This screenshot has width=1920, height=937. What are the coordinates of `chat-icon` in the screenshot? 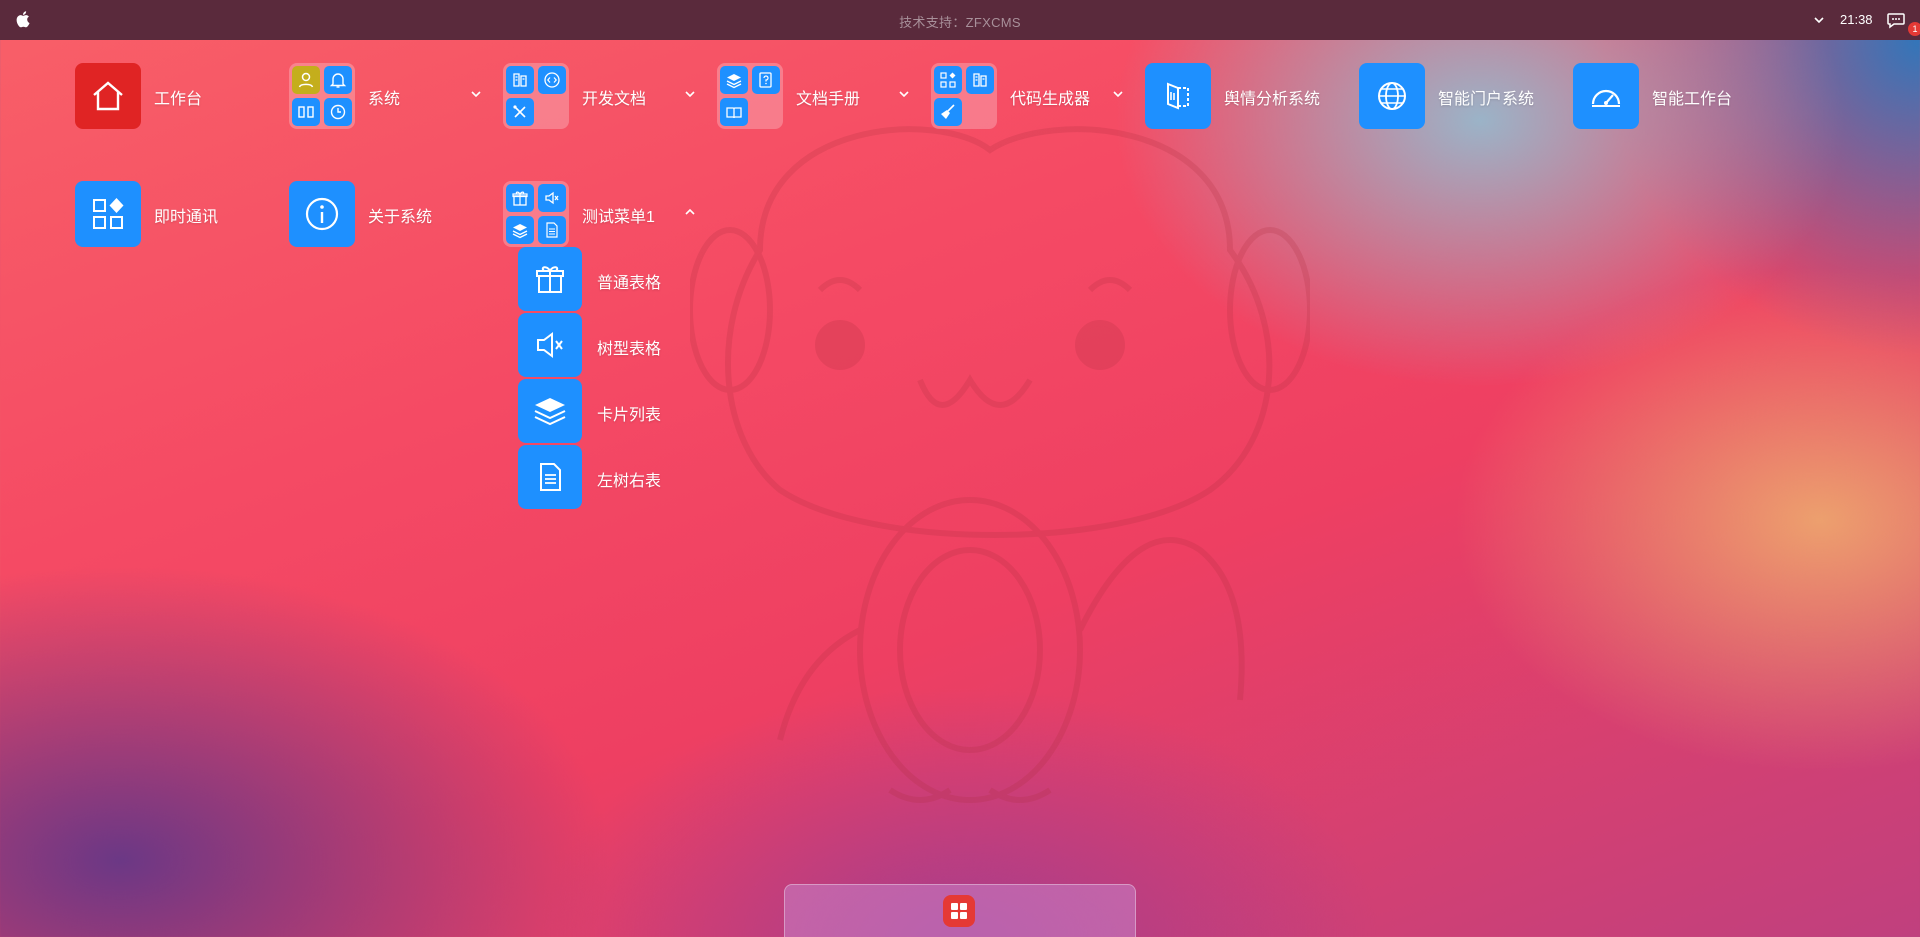 It's located at (1896, 20).